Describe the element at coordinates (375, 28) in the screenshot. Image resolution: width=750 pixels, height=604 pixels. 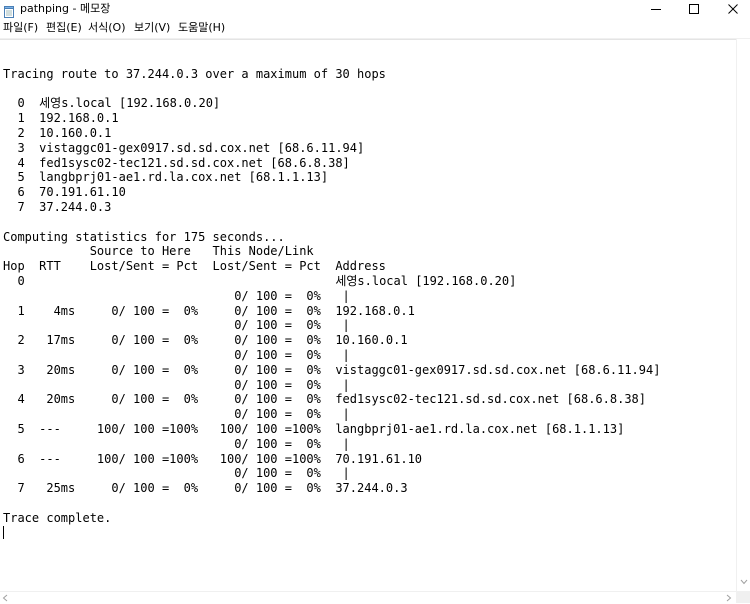
I see `menu-bar: 파일(F) 편집(E) 서식(O) 보기(V) 도움말(H)` at that location.